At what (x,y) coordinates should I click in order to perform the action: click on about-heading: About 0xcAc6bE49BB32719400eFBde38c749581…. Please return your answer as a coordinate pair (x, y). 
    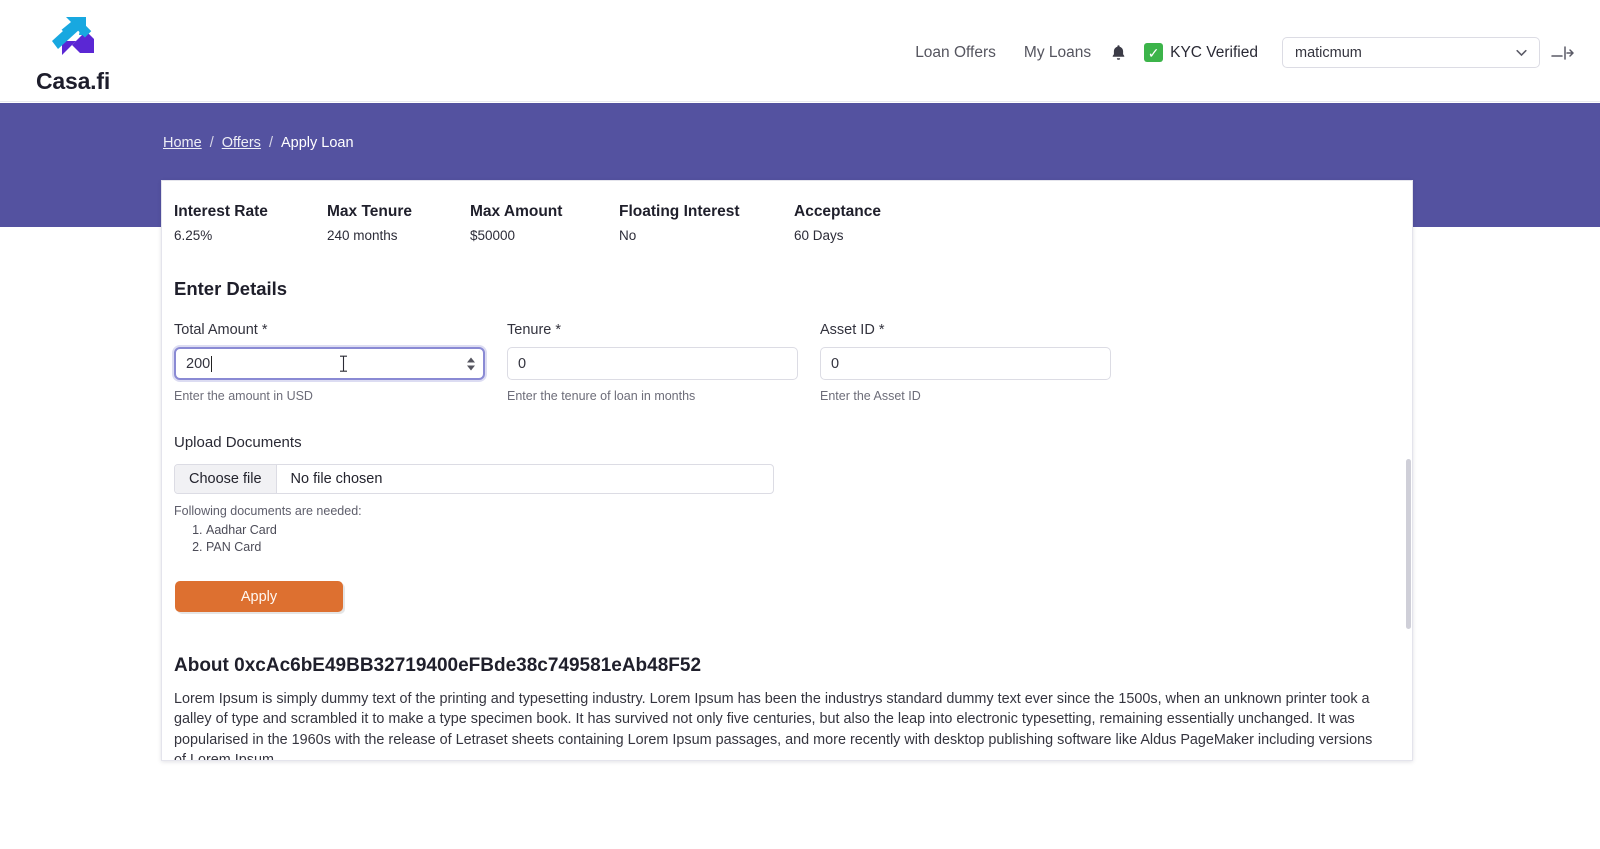
    Looking at the image, I should click on (438, 665).